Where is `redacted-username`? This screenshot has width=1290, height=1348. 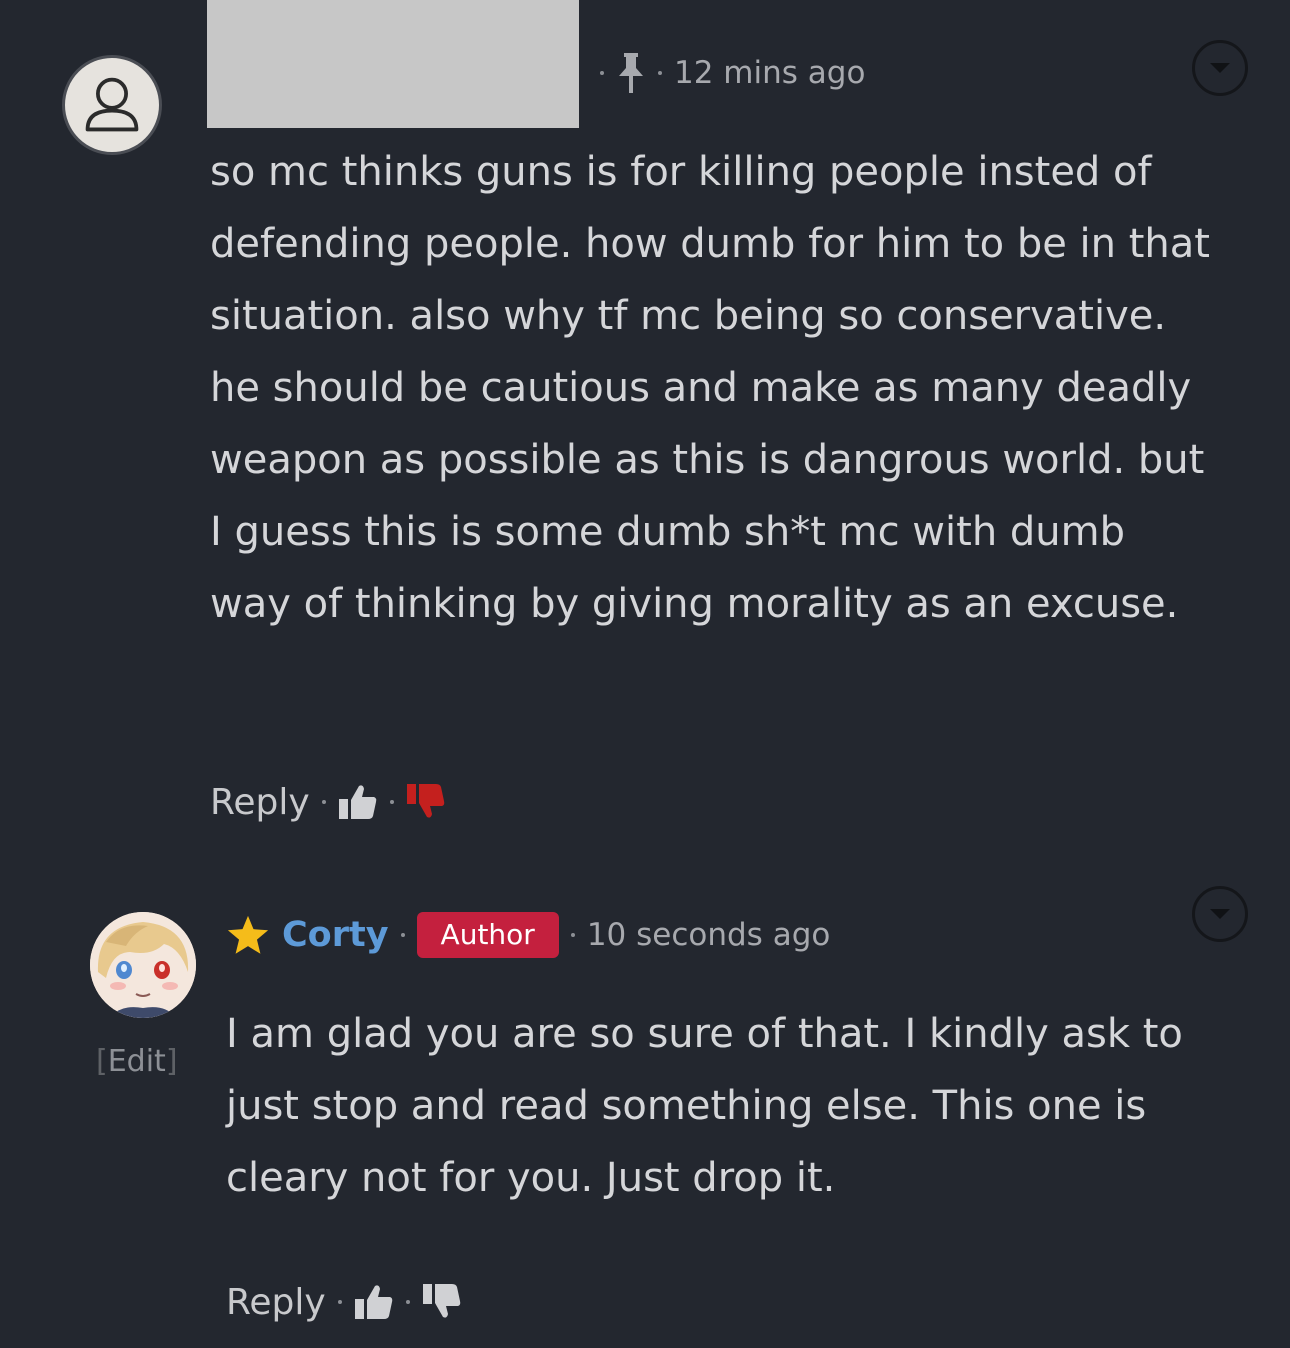 redacted-username is located at coordinates (393, 64).